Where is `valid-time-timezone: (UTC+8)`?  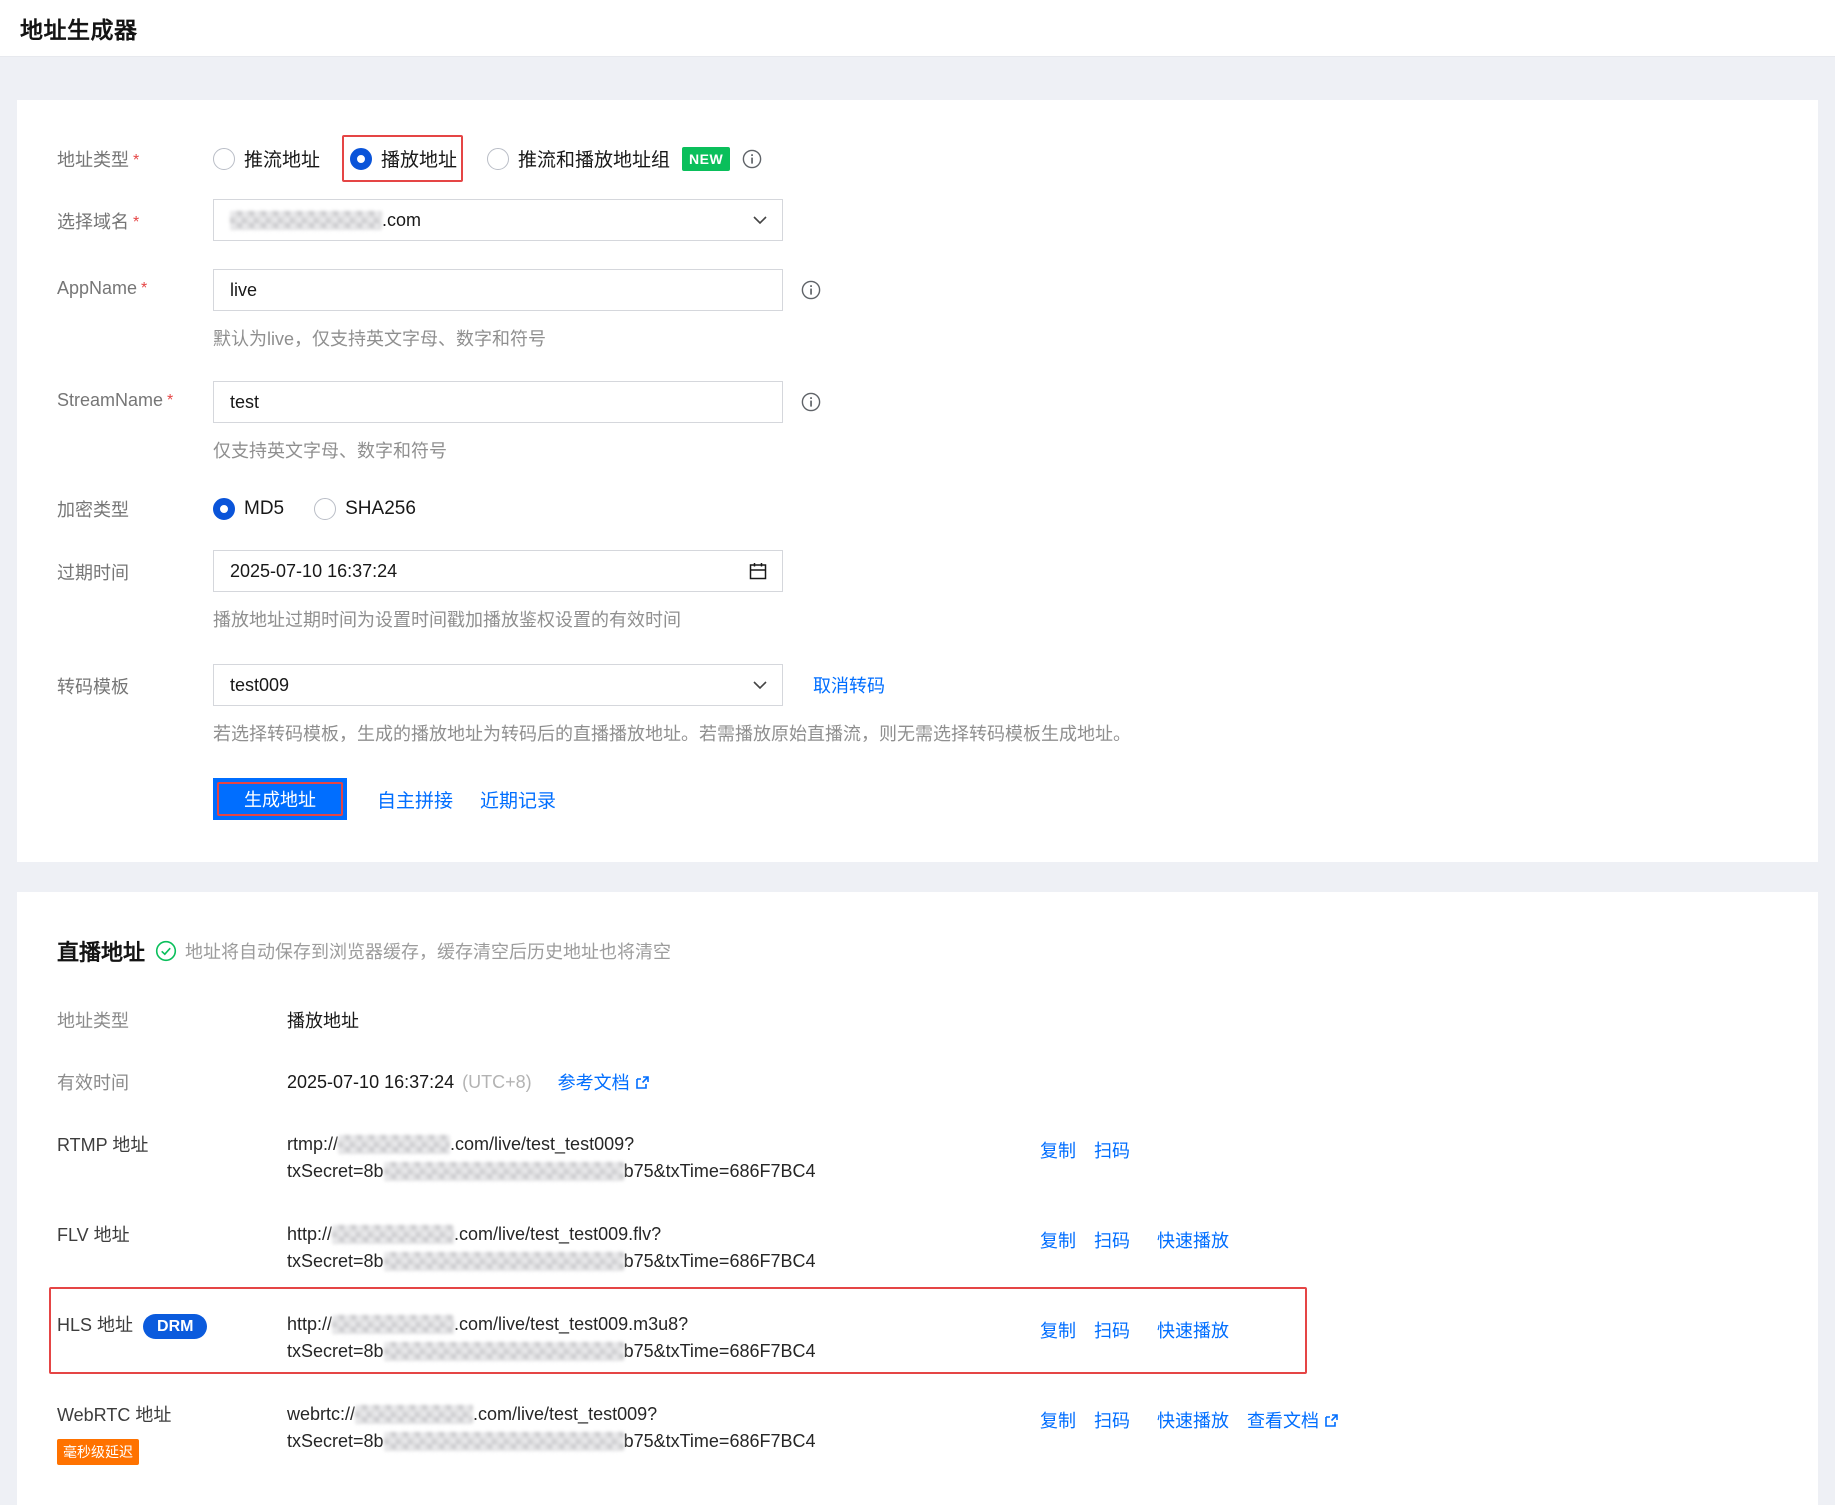 valid-time-timezone: (UTC+8) is located at coordinates (497, 1081).